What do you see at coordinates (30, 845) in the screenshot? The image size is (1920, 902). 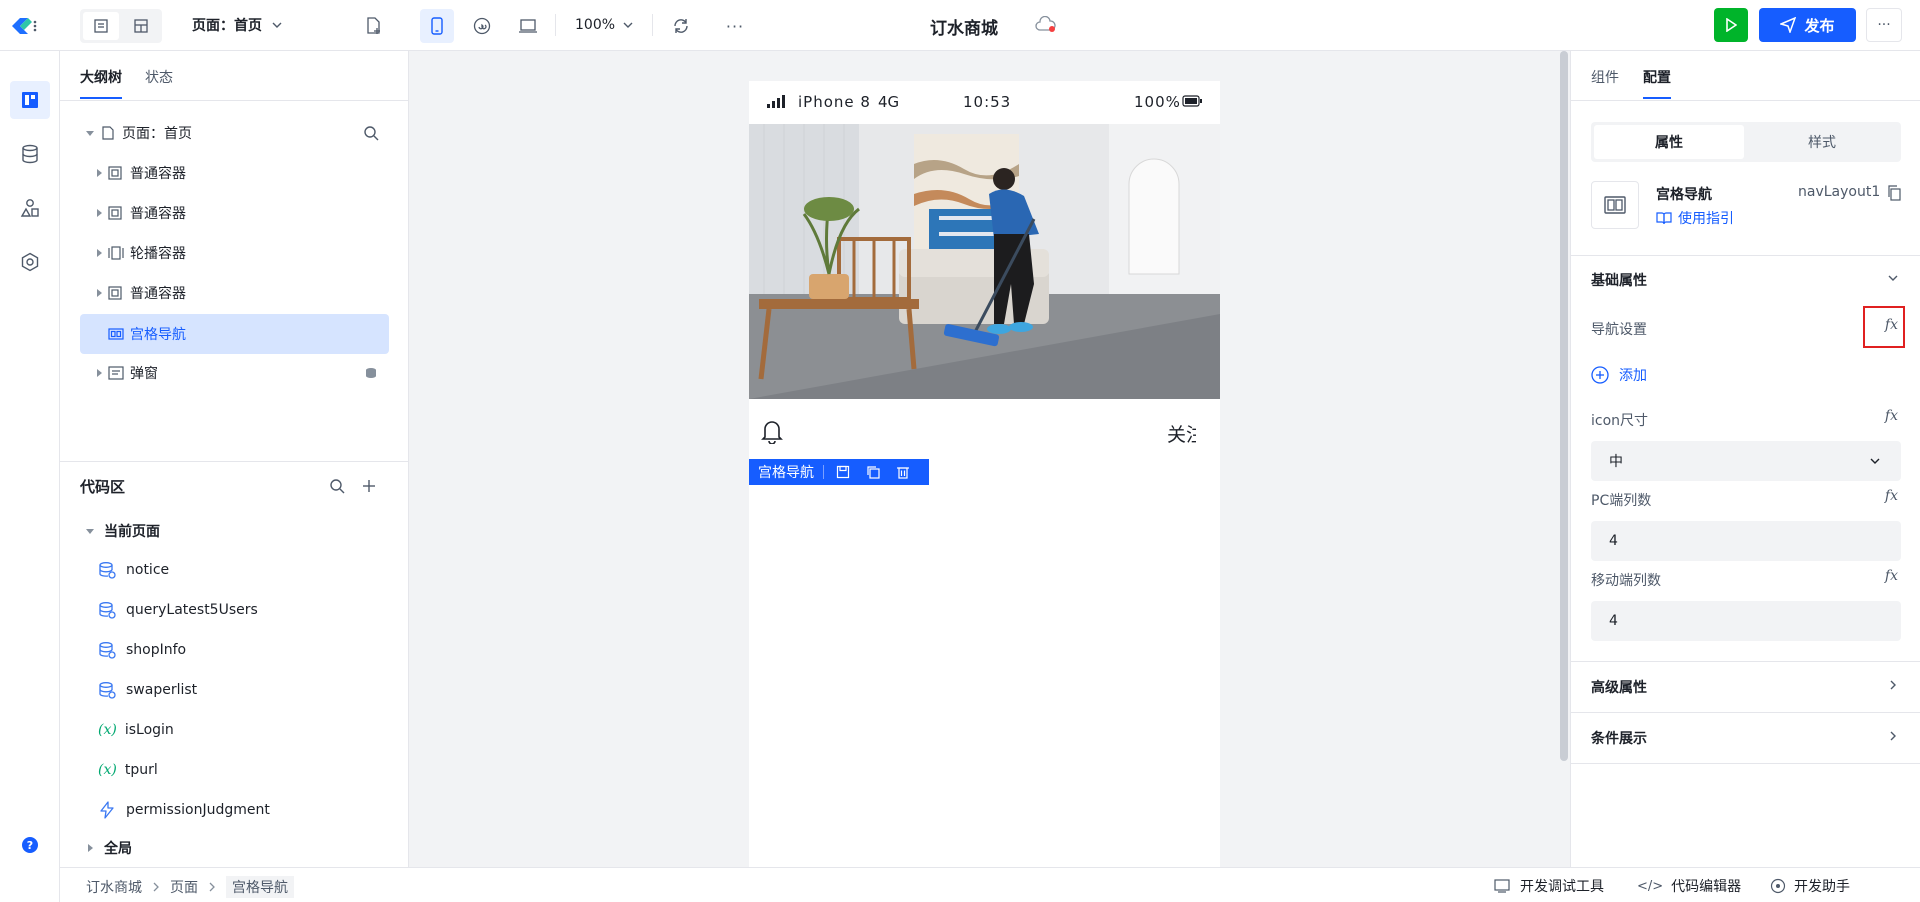 I see `help-icon: ?` at bounding box center [30, 845].